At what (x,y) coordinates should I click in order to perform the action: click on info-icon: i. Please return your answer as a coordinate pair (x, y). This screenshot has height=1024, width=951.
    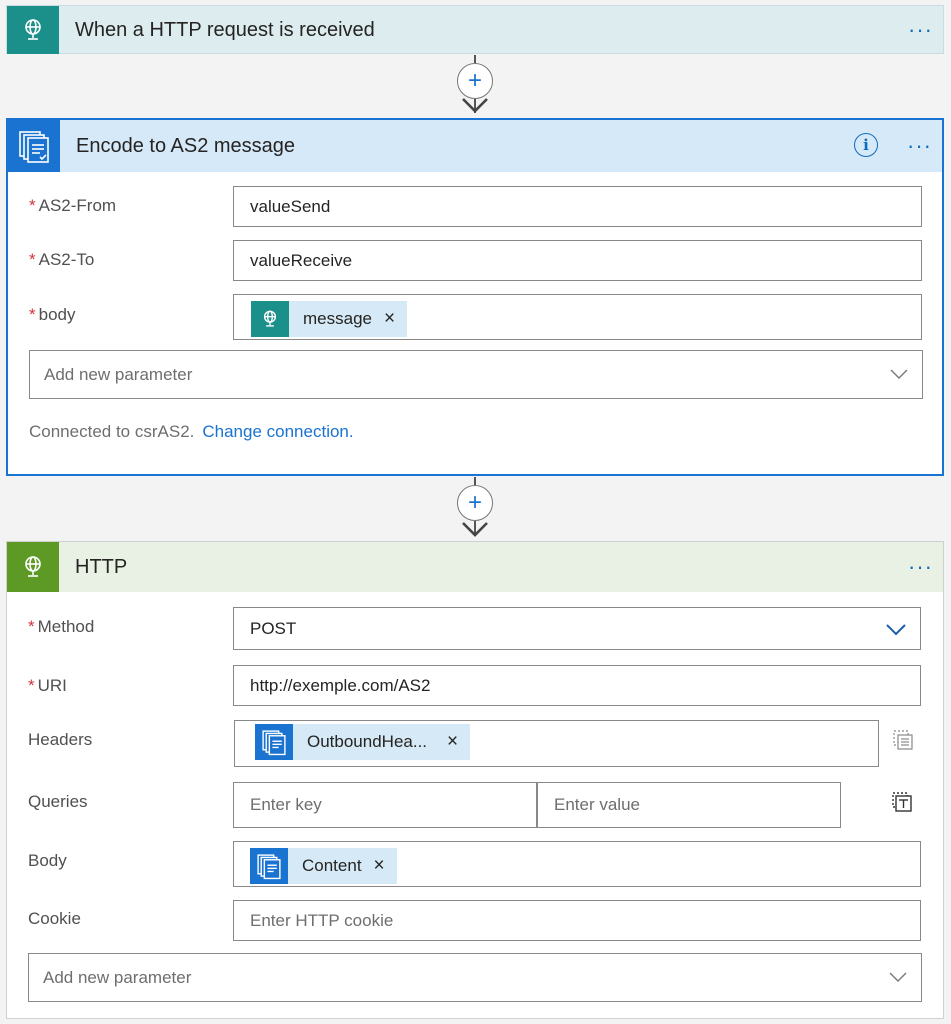
    Looking at the image, I should click on (866, 145).